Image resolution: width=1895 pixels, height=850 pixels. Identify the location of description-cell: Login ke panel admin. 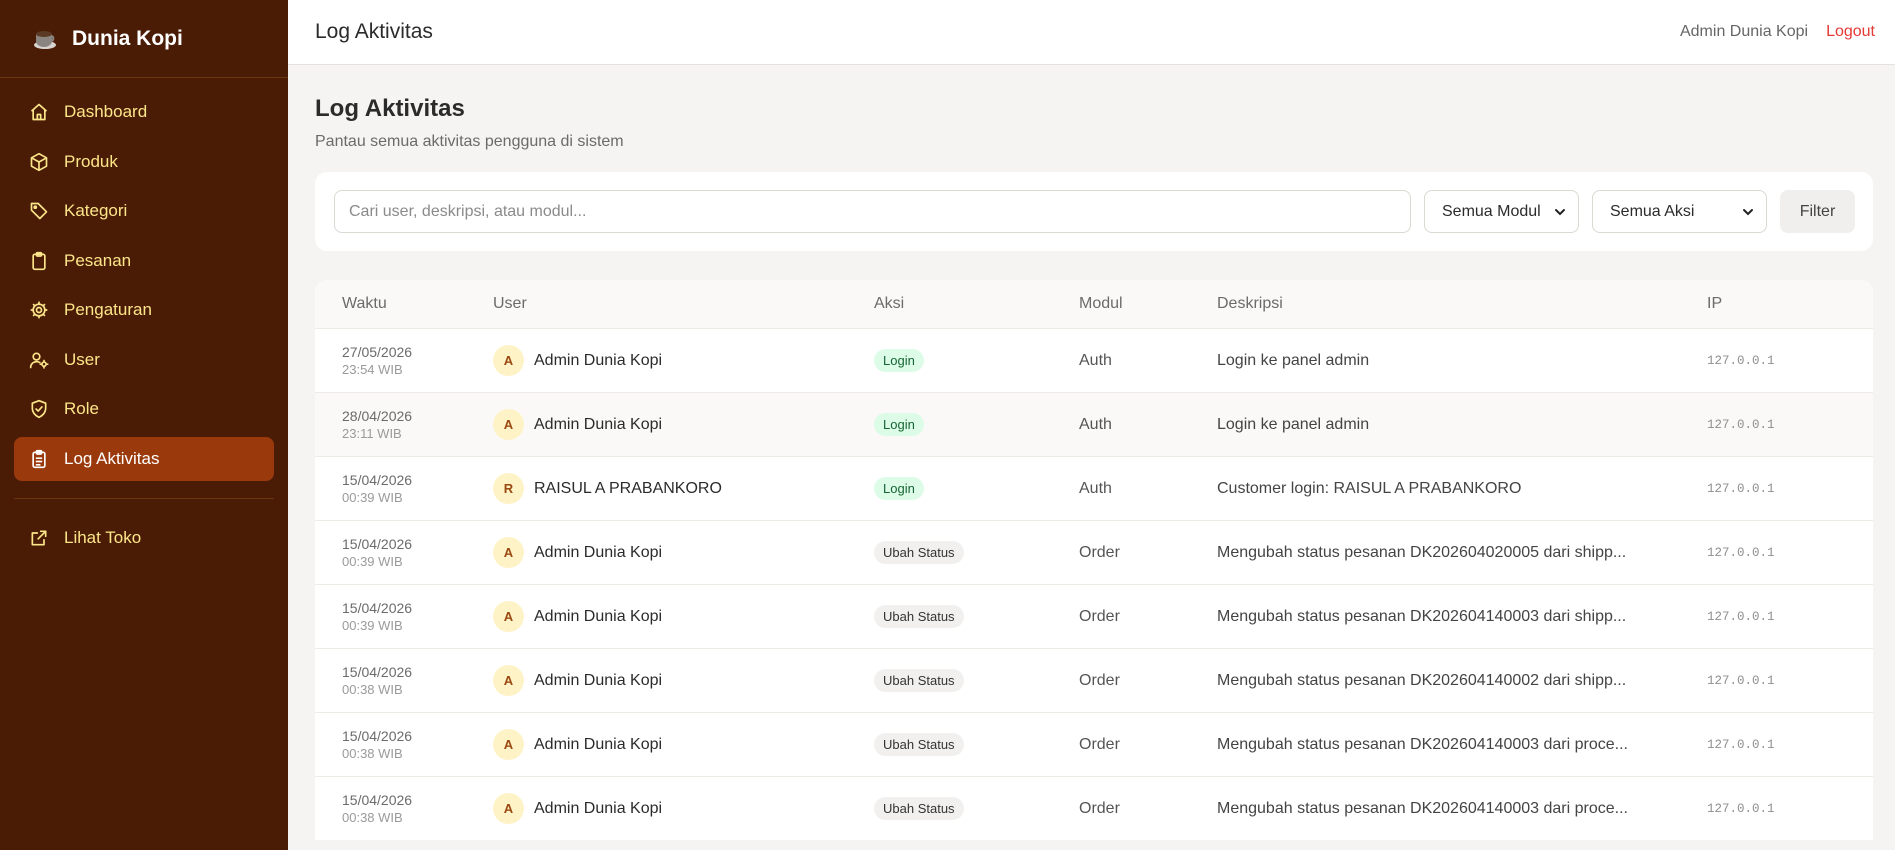
(1293, 424).